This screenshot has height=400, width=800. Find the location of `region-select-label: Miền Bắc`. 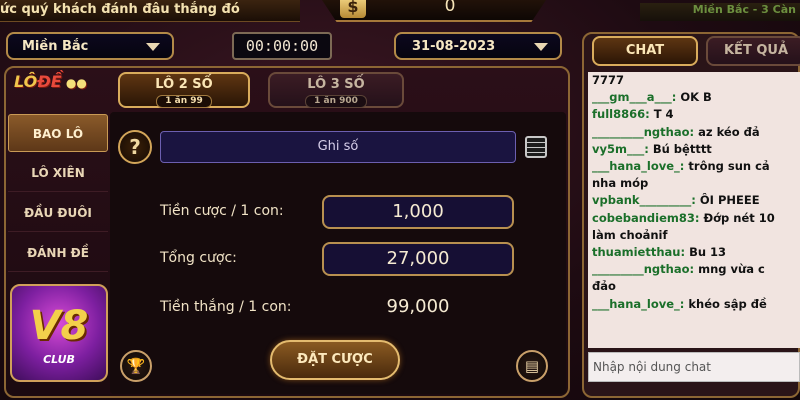

region-select-label: Miền Bắc is located at coordinates (55, 46).